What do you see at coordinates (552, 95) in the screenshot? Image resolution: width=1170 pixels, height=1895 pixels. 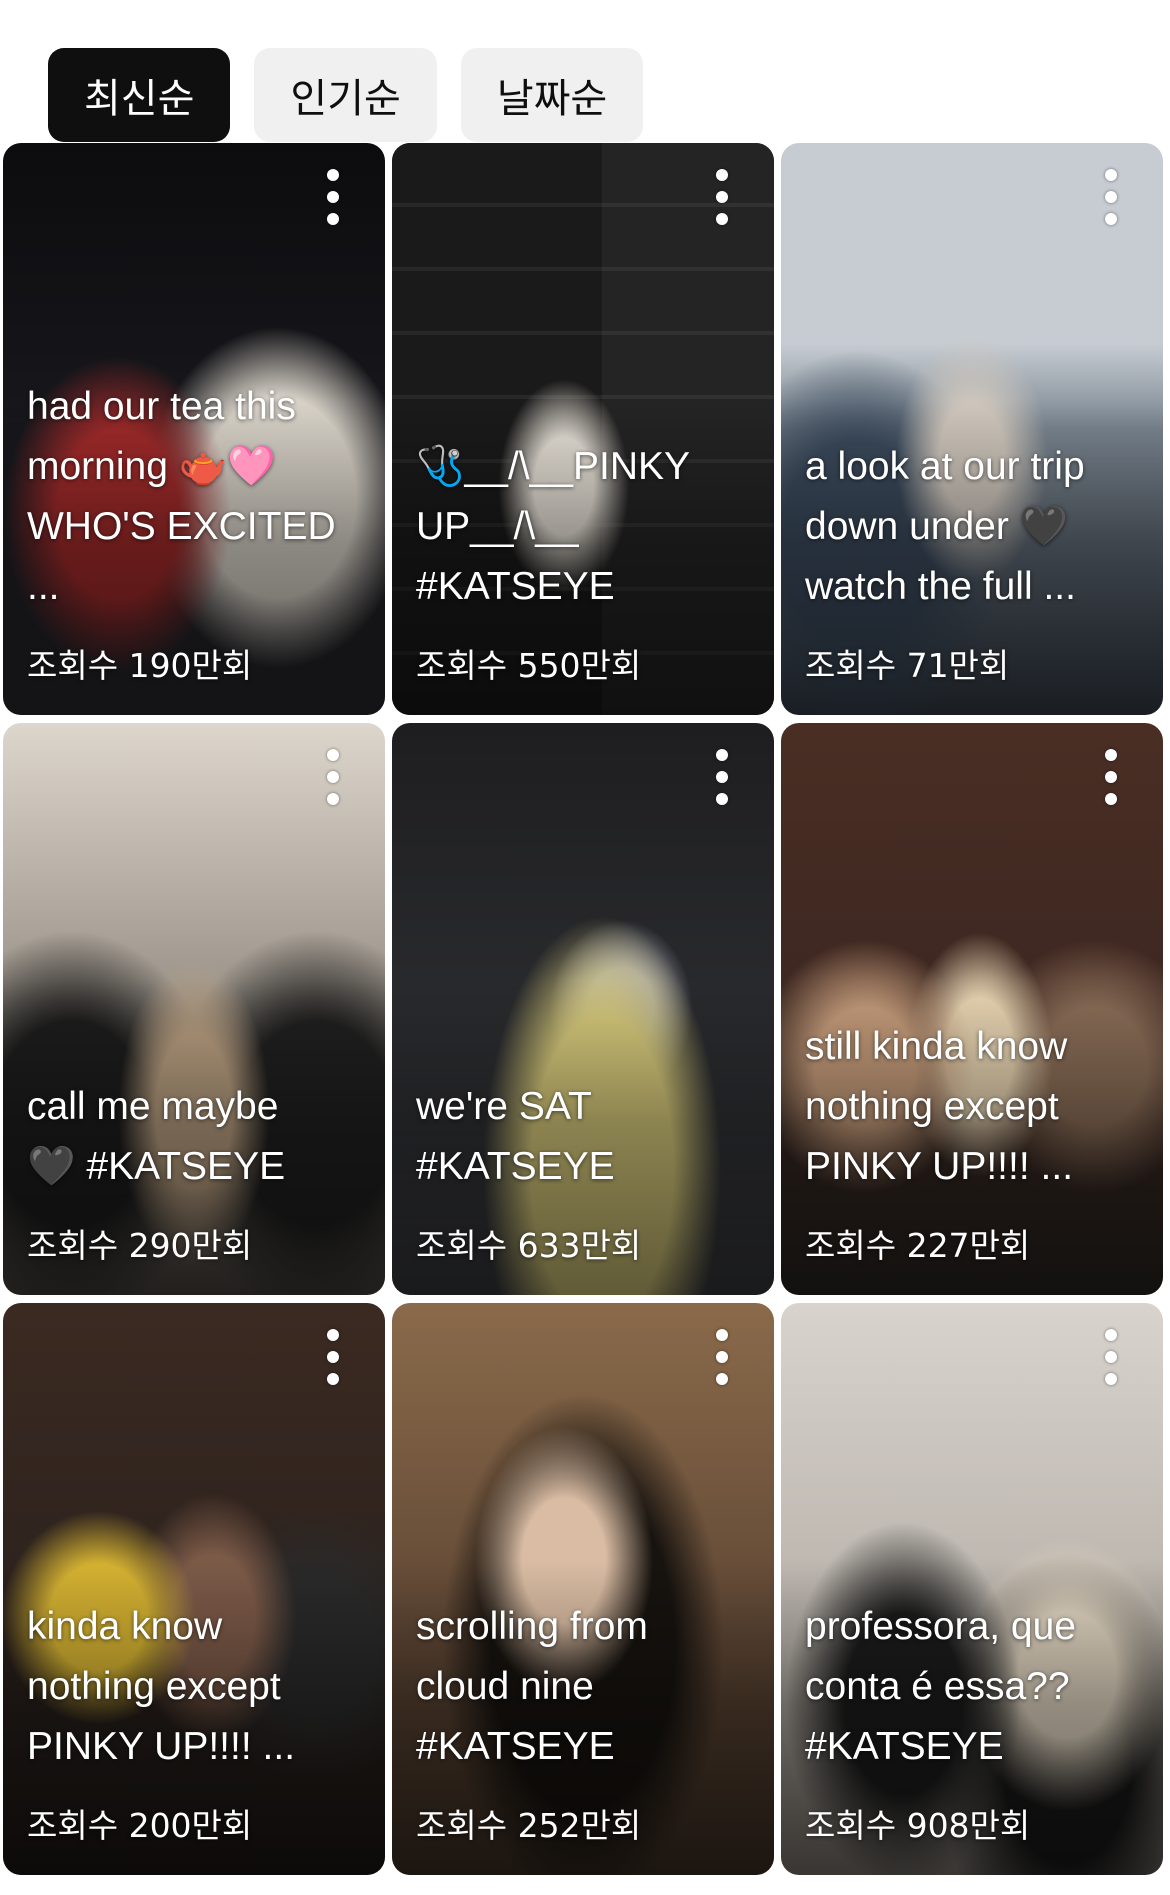 I see `chip-date: 날짜순` at bounding box center [552, 95].